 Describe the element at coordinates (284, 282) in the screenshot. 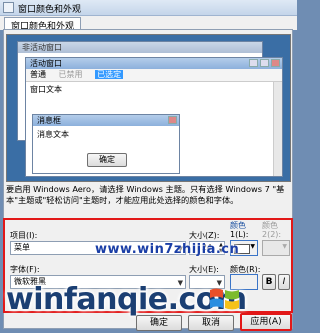

I see `italic-button: I` at that location.